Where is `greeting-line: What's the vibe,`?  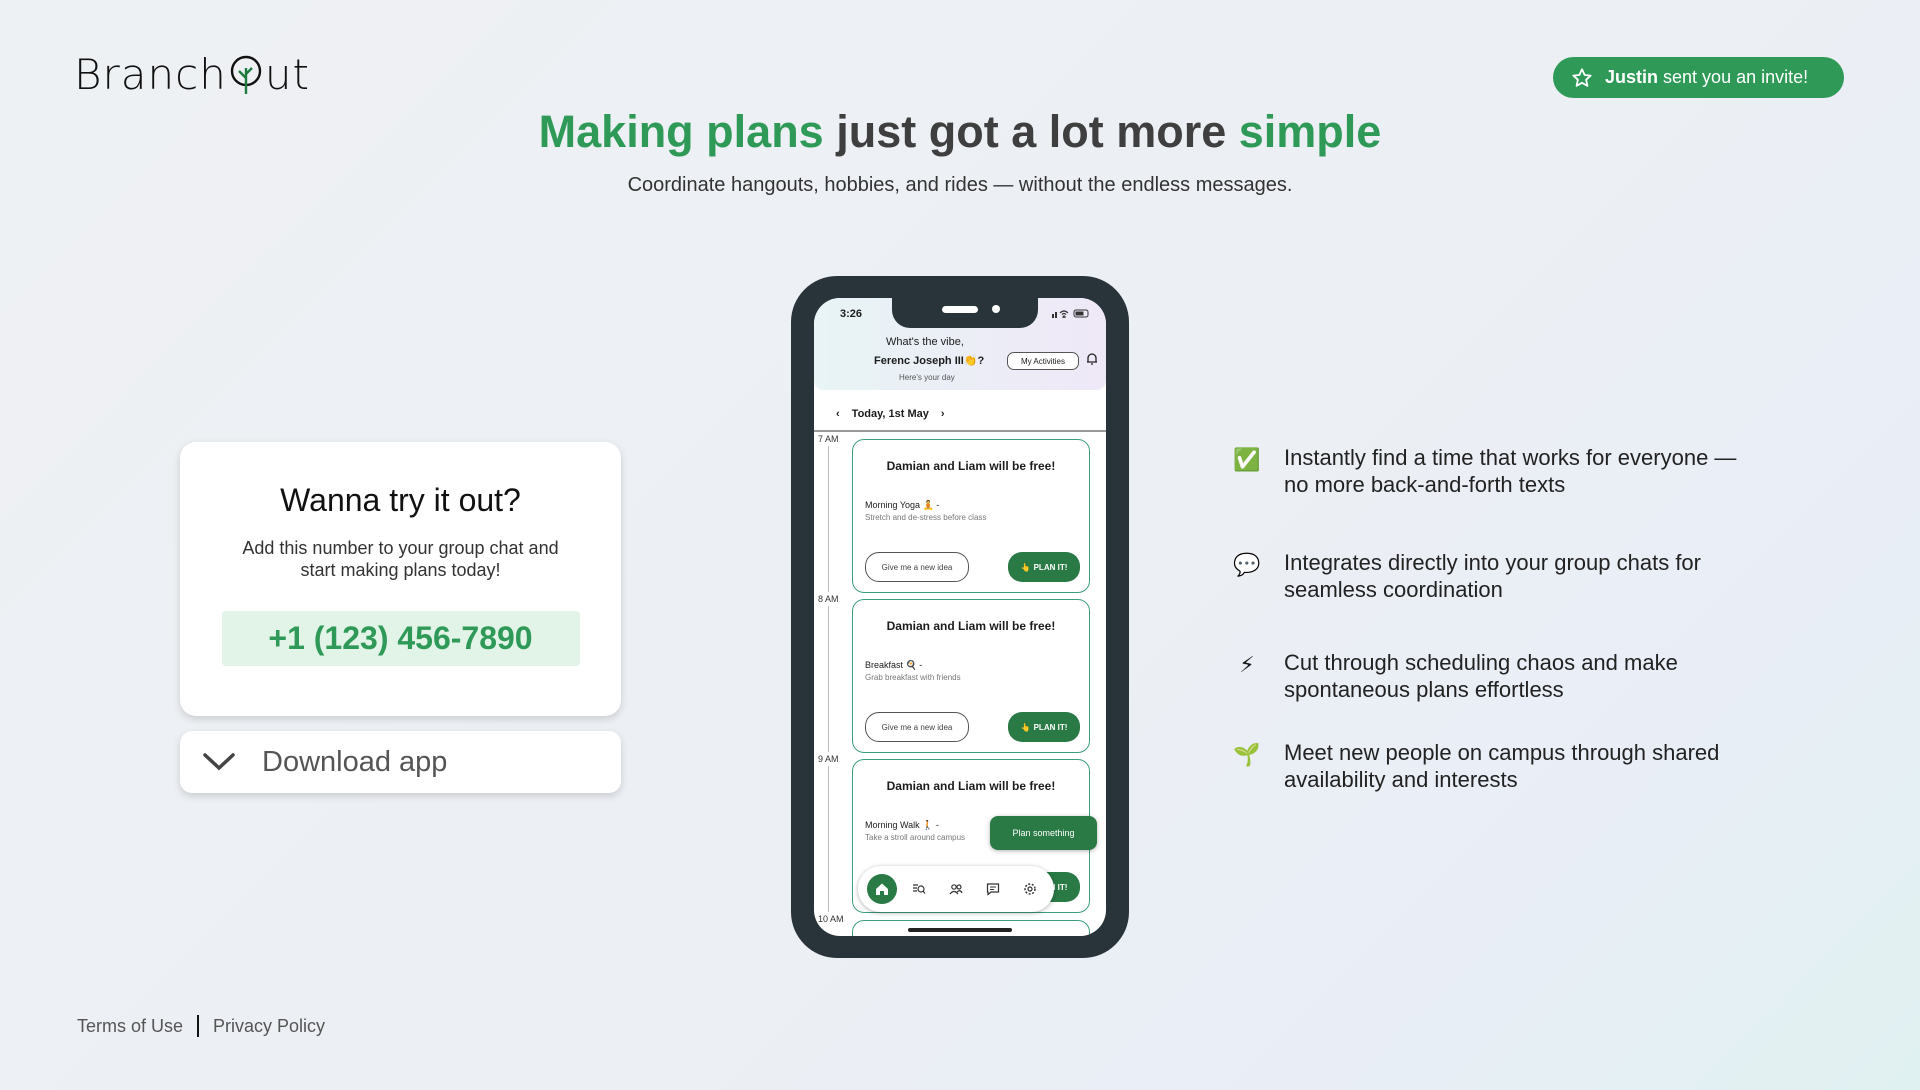
greeting-line: What's the vibe, is located at coordinates (925, 342).